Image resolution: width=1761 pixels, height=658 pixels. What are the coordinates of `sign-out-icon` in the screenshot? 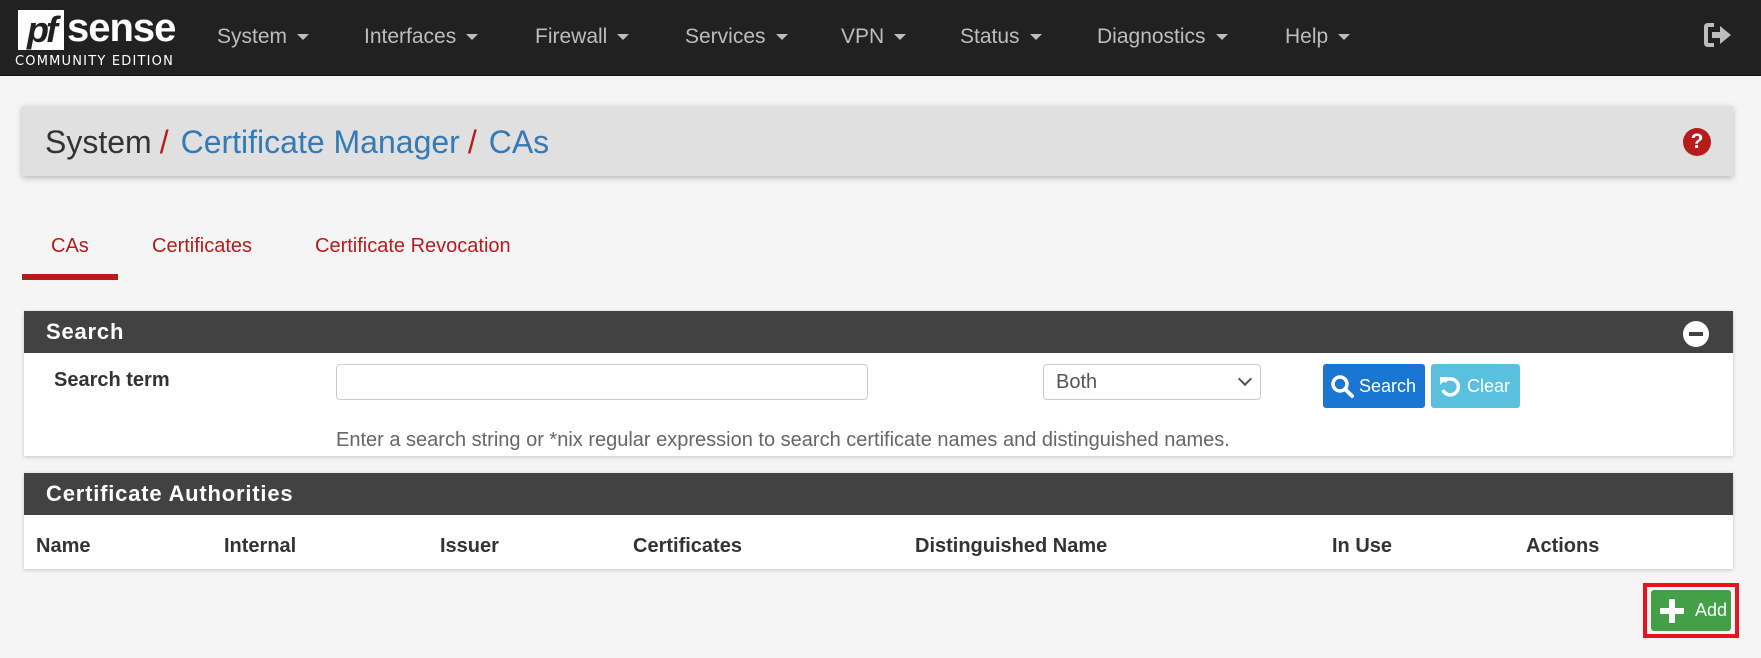 It's located at (1717, 35).